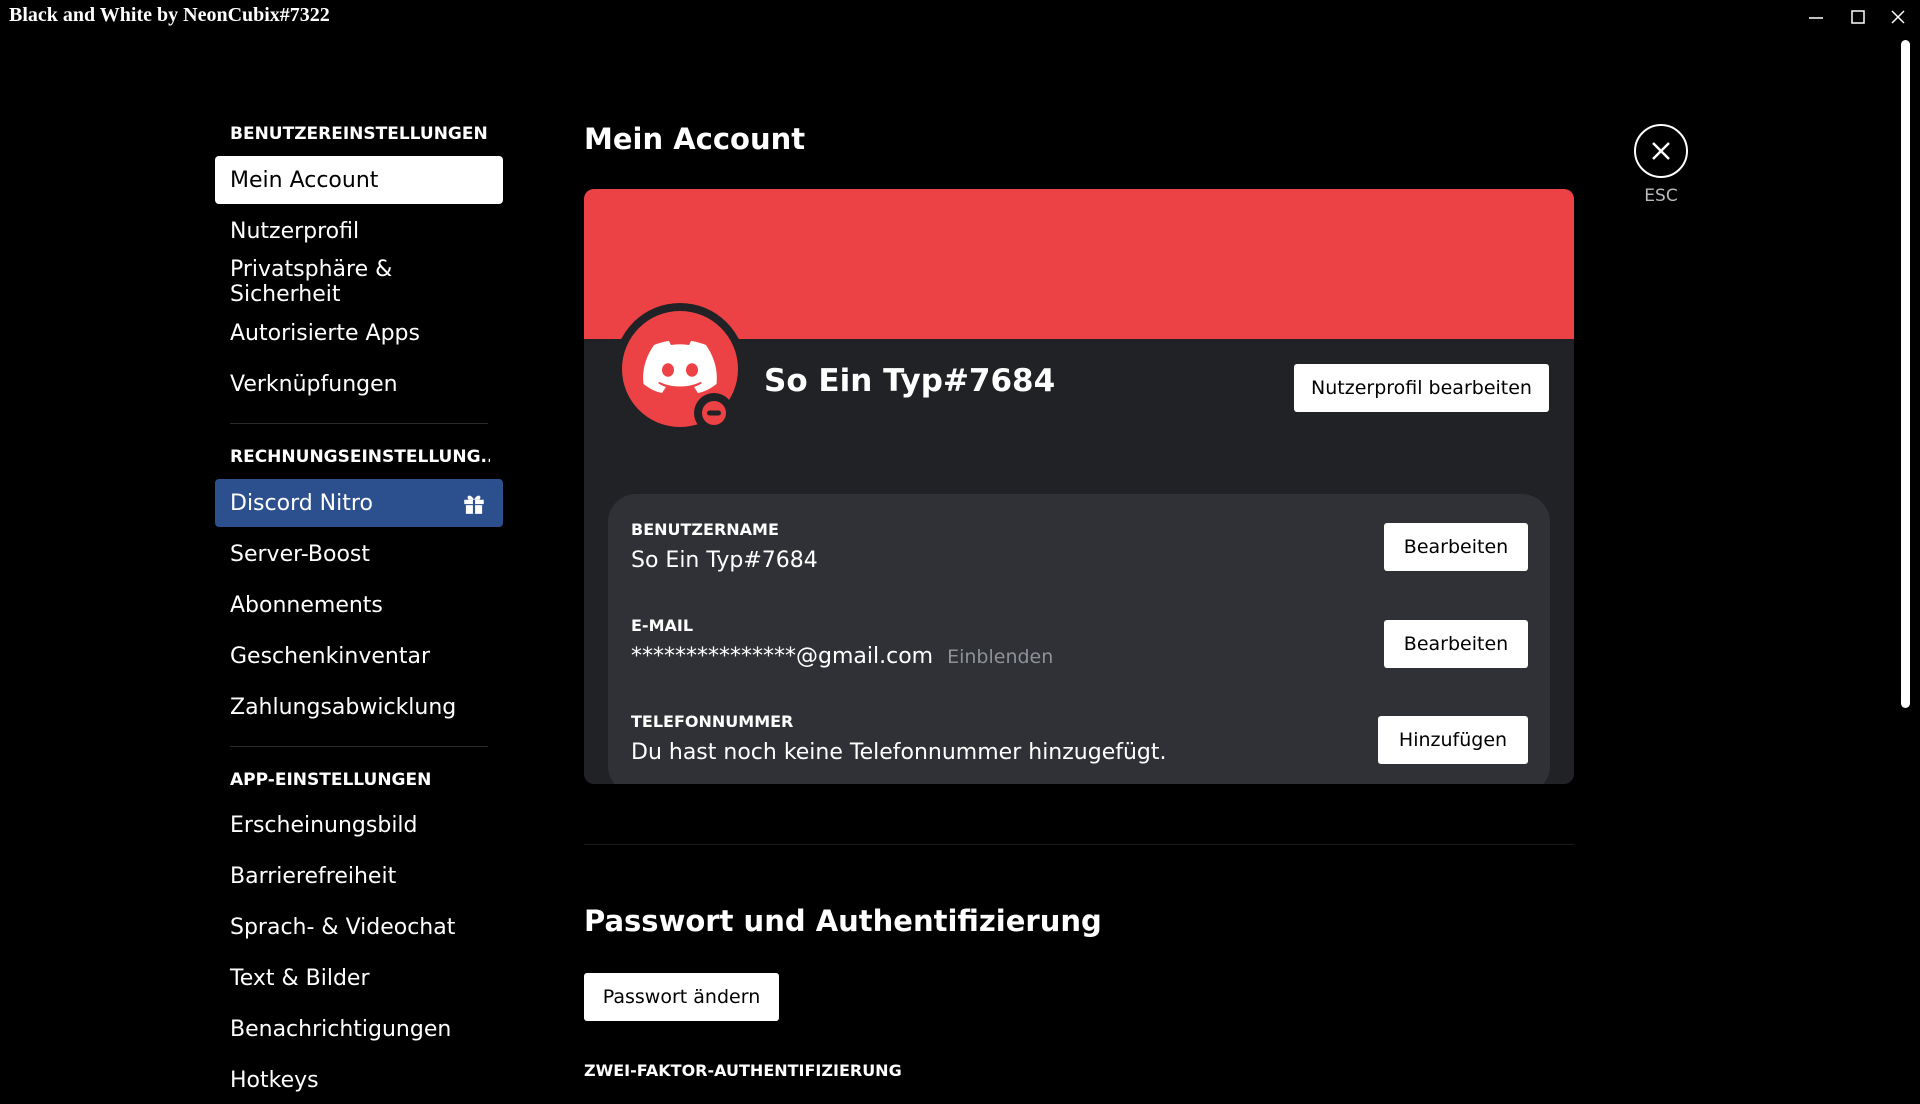  I want to click on close-window-icon, so click(1898, 17).